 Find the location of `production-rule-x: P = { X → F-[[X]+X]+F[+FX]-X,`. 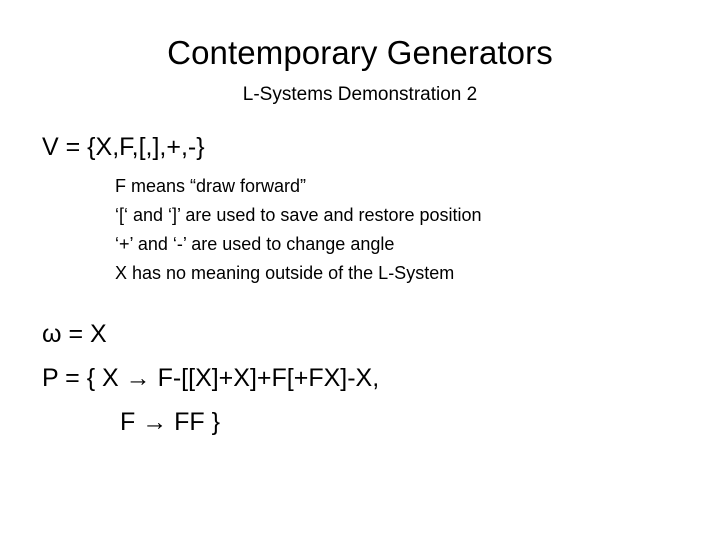

production-rule-x: P = { X → F-[[X]+X]+F[+FX]-X, is located at coordinates (211, 378).